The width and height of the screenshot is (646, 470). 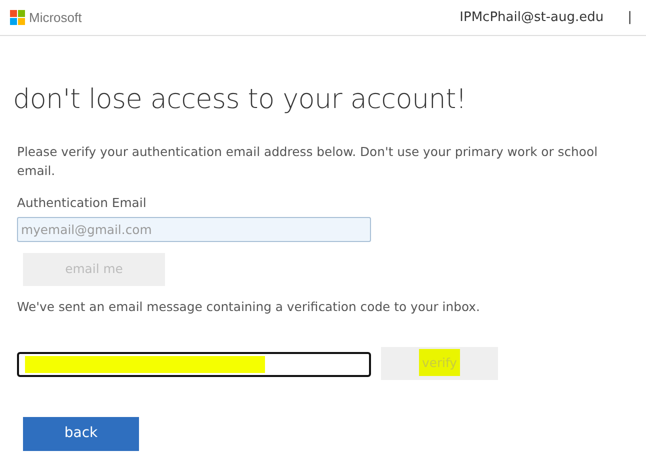 What do you see at coordinates (194, 229) in the screenshot?
I see `email-field: myemail@gmail.com` at bounding box center [194, 229].